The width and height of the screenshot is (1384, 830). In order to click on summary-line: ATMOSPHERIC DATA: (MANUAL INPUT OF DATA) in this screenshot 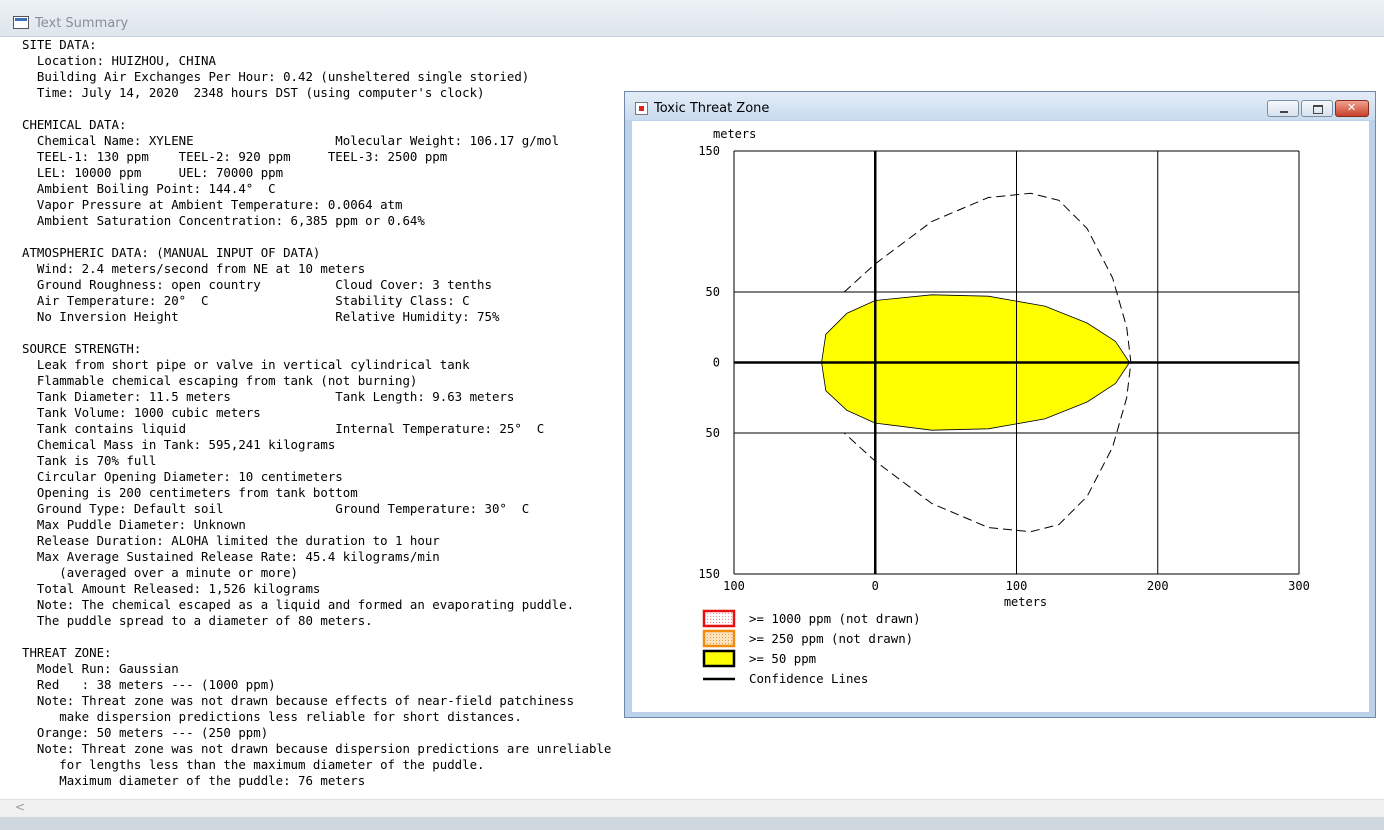, I will do `click(171, 252)`.